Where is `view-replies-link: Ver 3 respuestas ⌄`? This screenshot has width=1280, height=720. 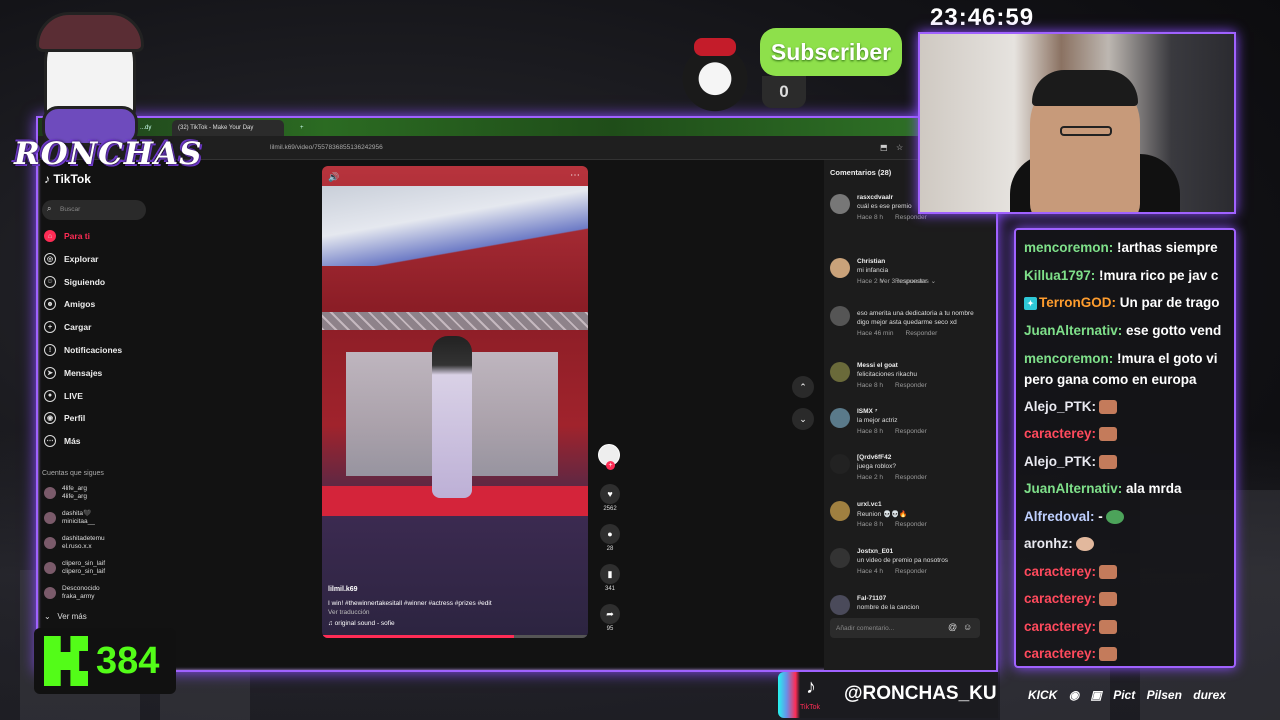 view-replies-link: Ver 3 respuestas ⌄ is located at coordinates (908, 281).